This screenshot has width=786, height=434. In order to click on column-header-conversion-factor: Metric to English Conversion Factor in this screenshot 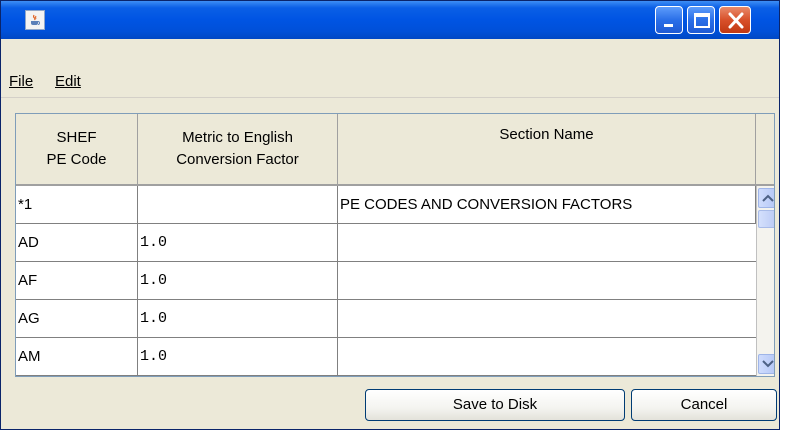, I will do `click(238, 150)`.